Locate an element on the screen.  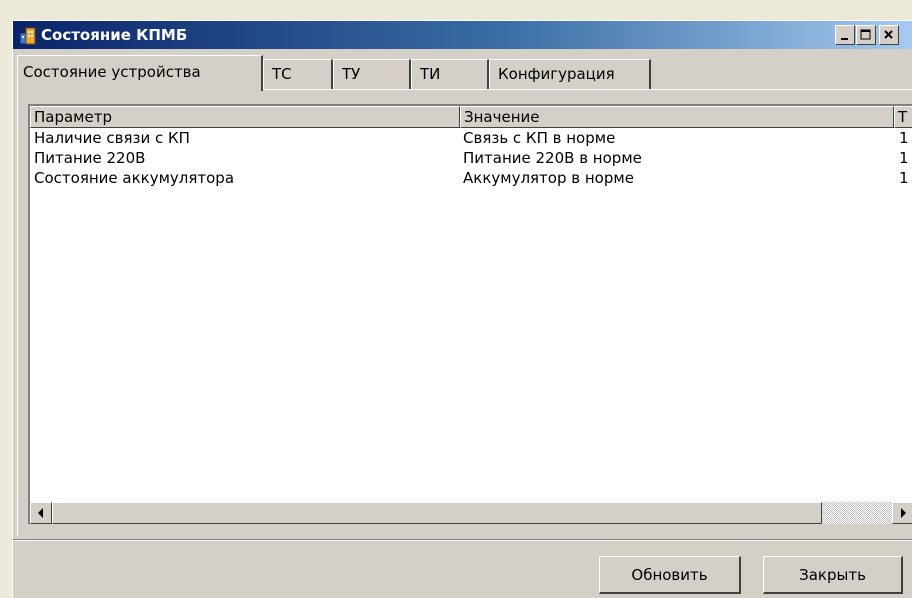
tab-ti: ТИ is located at coordinates (450, 74).